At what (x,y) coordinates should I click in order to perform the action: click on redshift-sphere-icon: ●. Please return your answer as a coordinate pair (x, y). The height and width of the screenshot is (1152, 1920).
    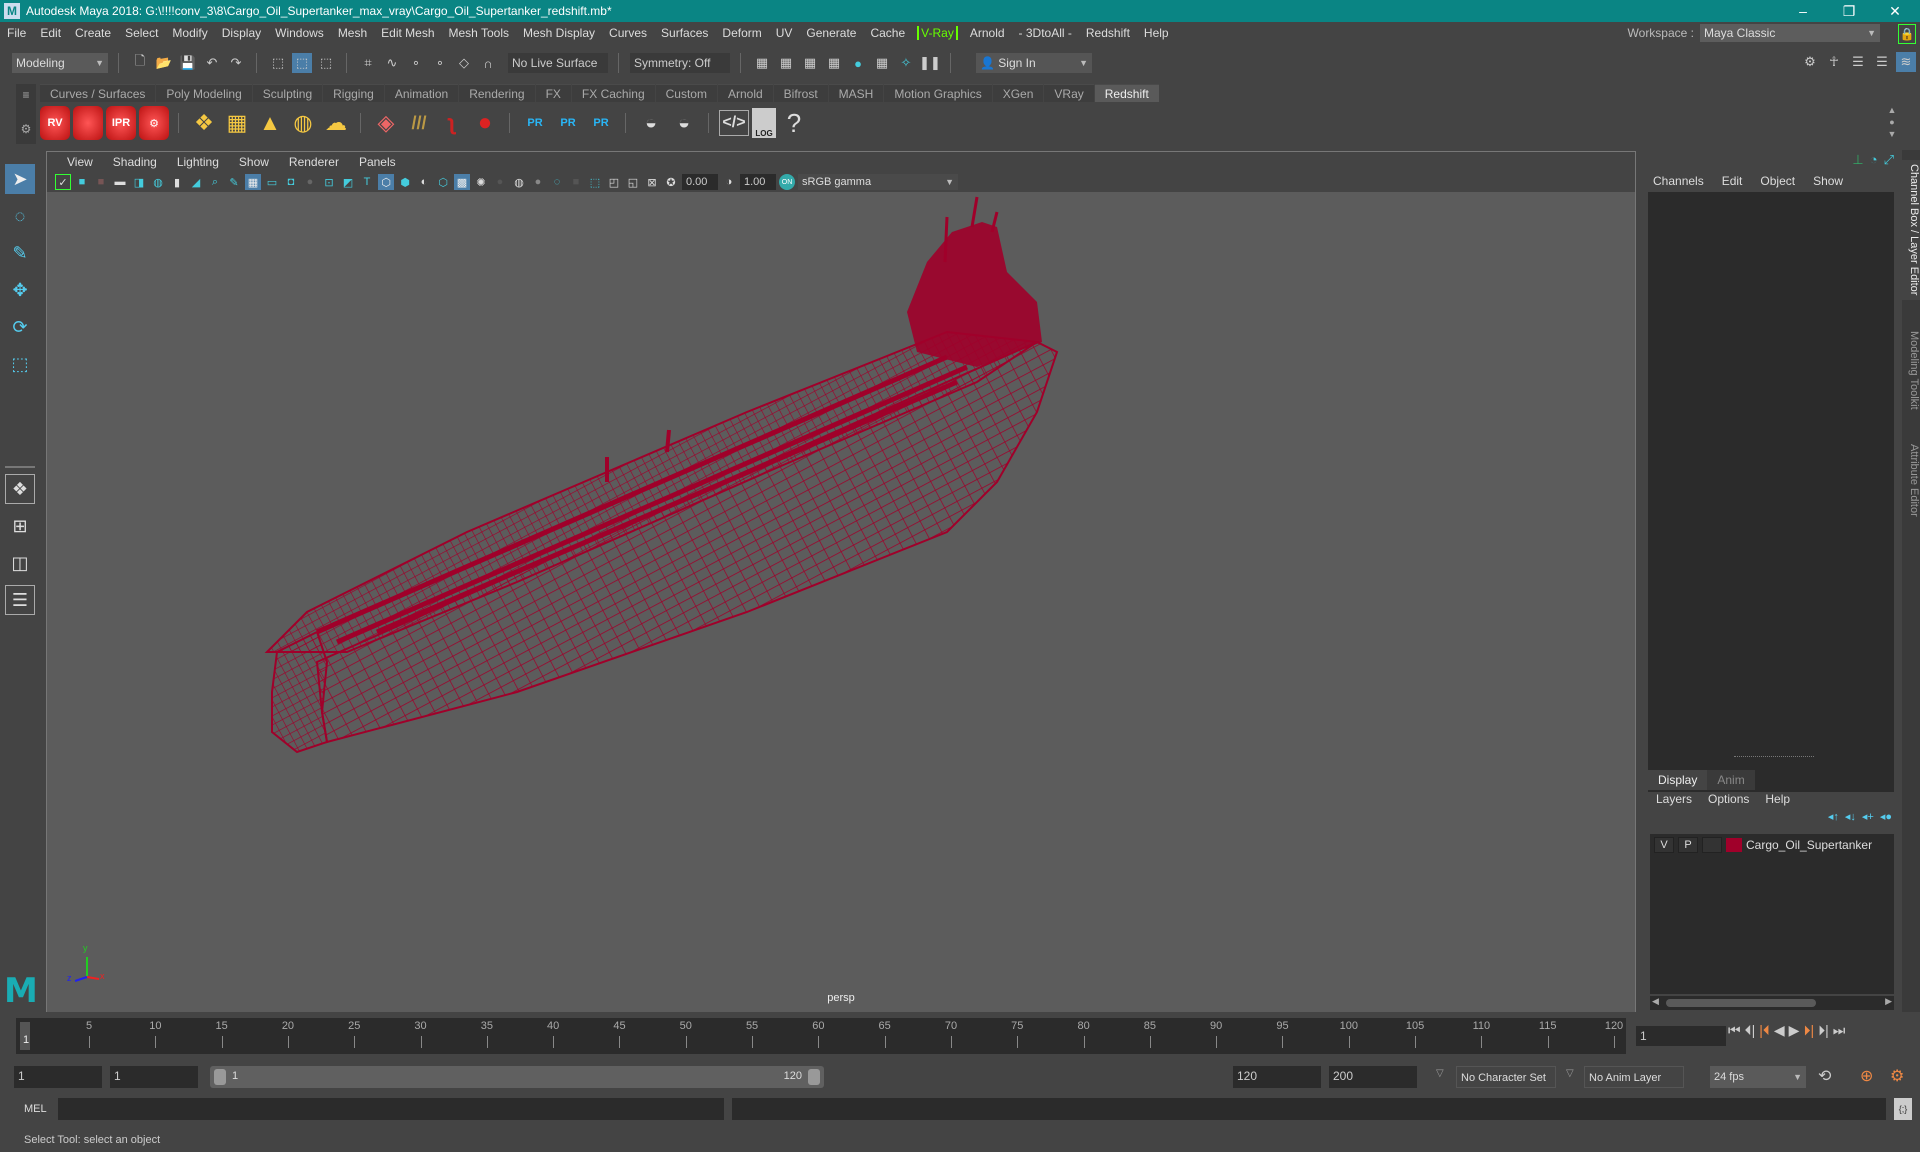
    Looking at the image, I should click on (485, 123).